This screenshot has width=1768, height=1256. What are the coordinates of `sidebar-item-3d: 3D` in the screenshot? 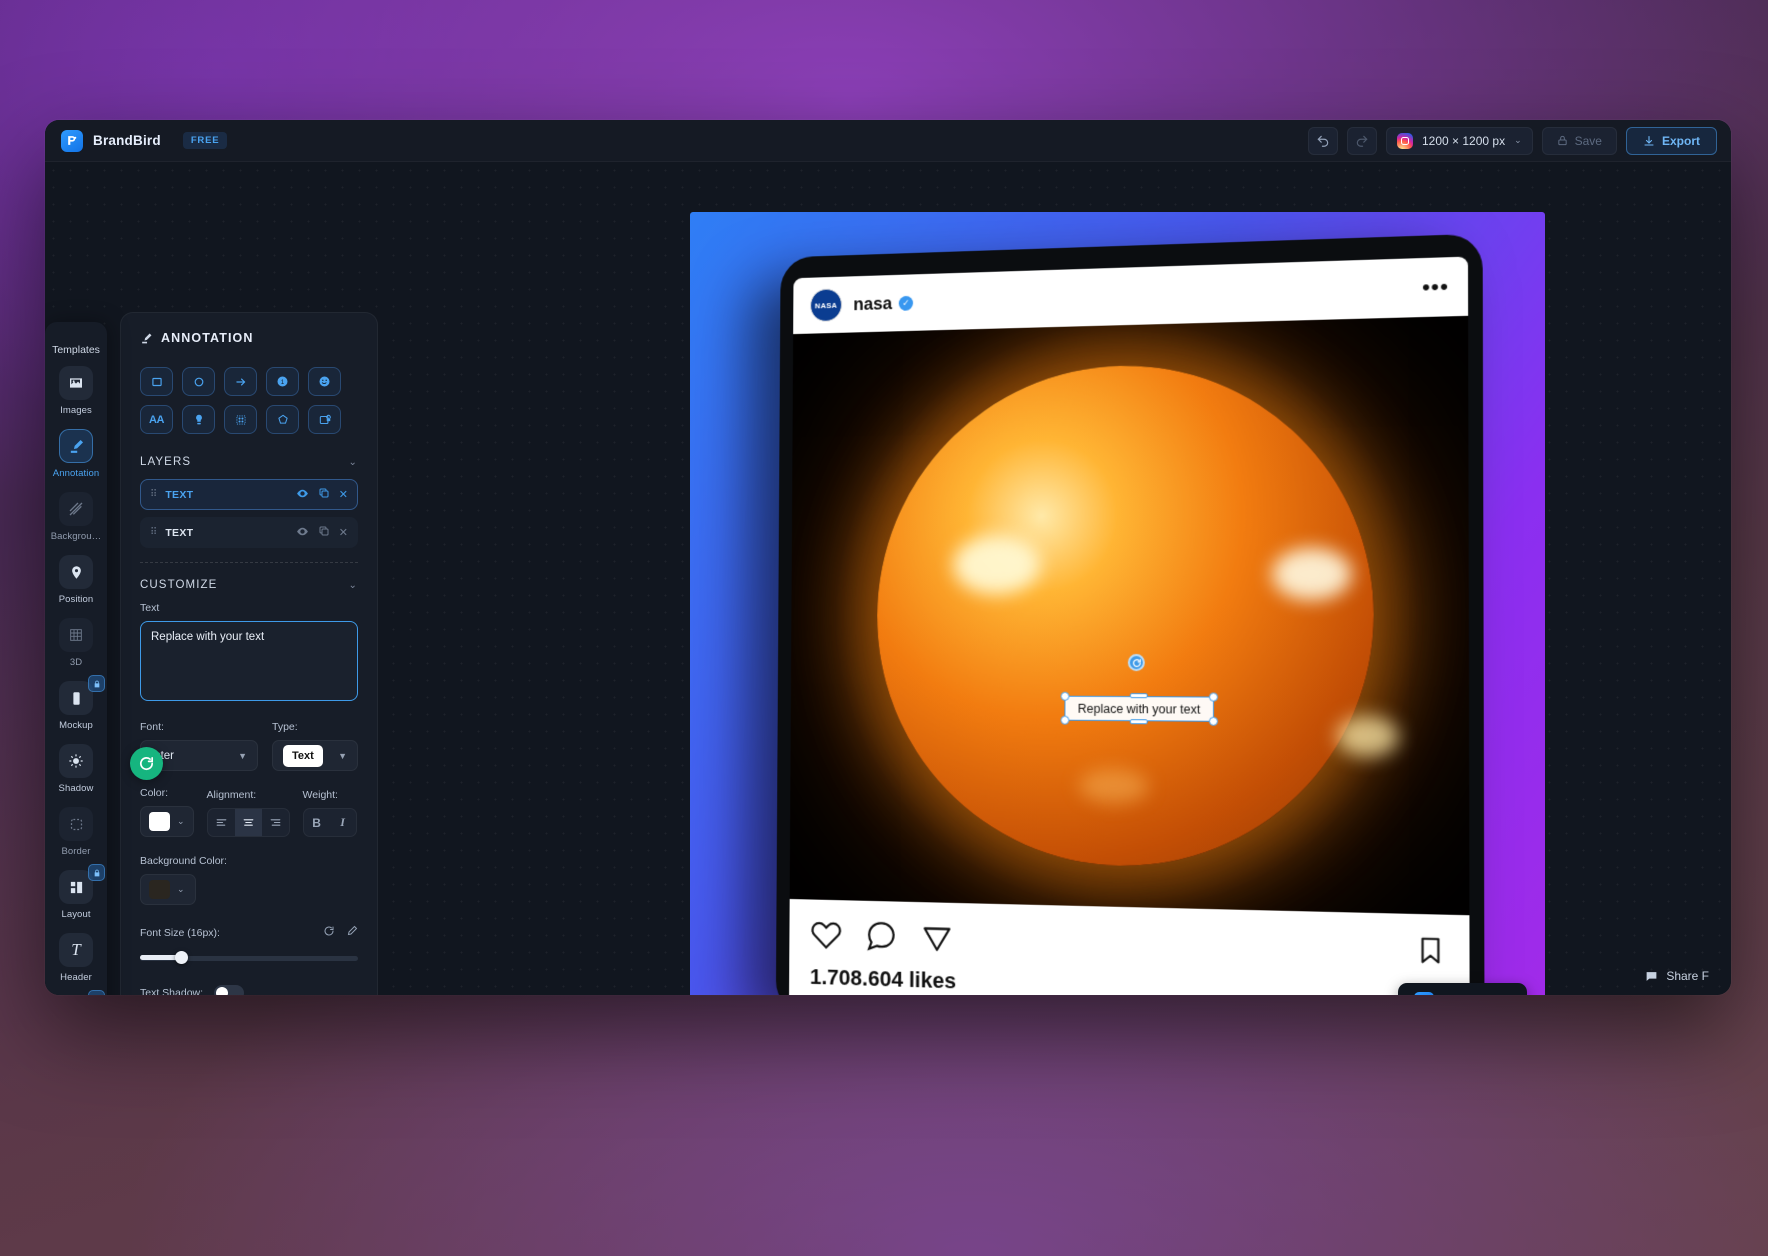 It's located at (76, 643).